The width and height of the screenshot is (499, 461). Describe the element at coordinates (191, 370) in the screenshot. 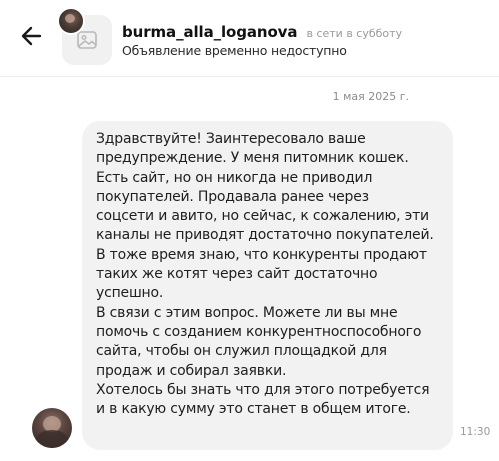

I see `message-line: продаж и собирал заявки.` at that location.